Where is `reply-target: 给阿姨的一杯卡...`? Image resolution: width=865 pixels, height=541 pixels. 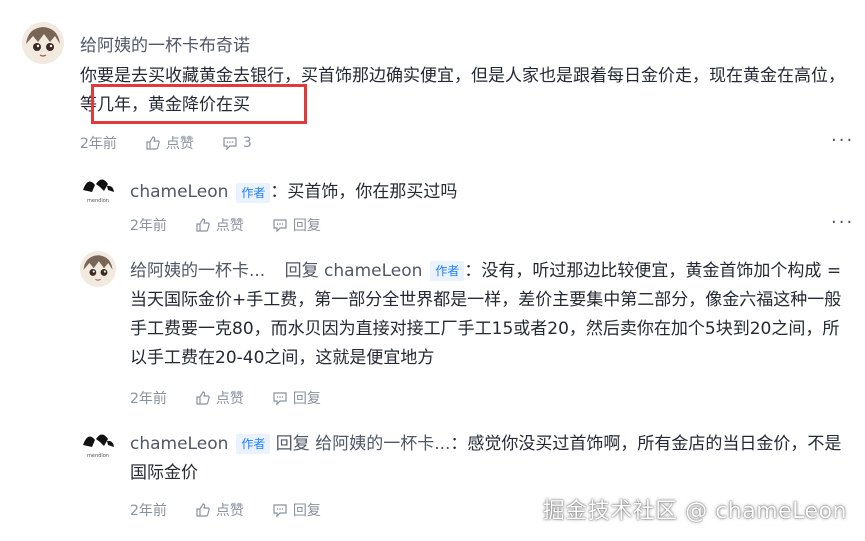 reply-target: 给阿姨的一杯卡... is located at coordinates (382, 444).